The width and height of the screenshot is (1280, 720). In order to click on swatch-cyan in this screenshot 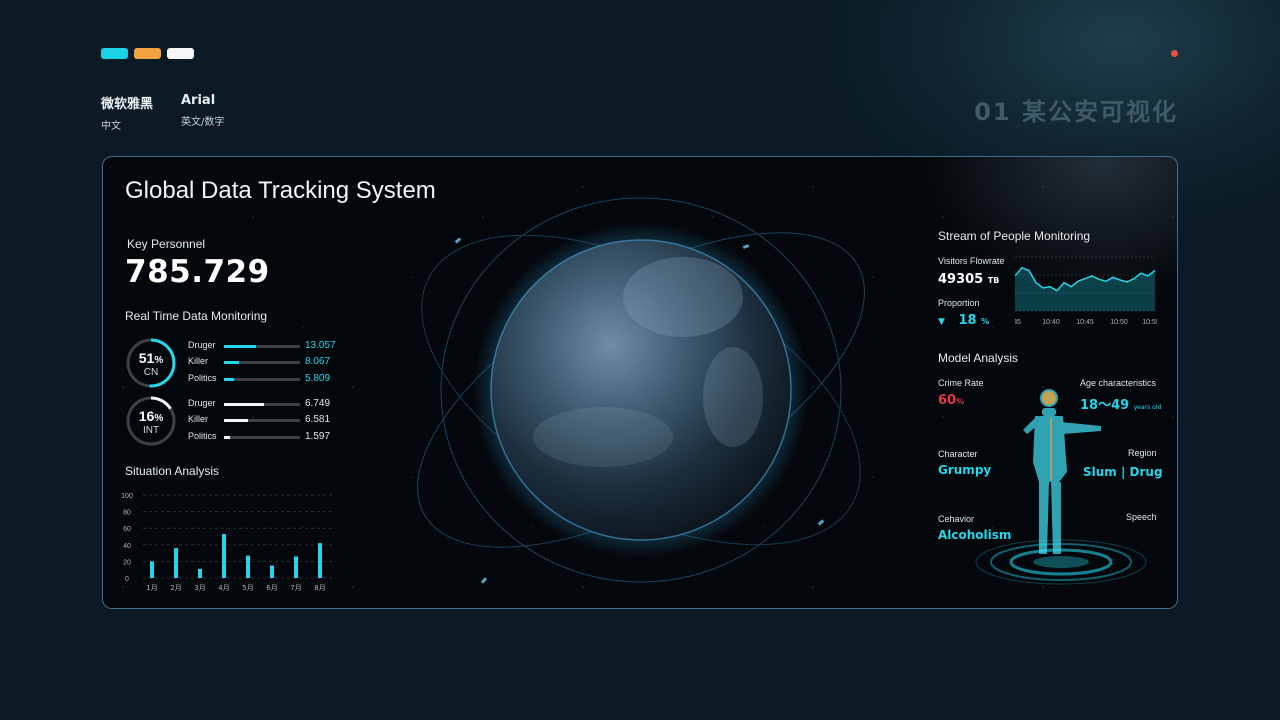, I will do `click(114, 53)`.